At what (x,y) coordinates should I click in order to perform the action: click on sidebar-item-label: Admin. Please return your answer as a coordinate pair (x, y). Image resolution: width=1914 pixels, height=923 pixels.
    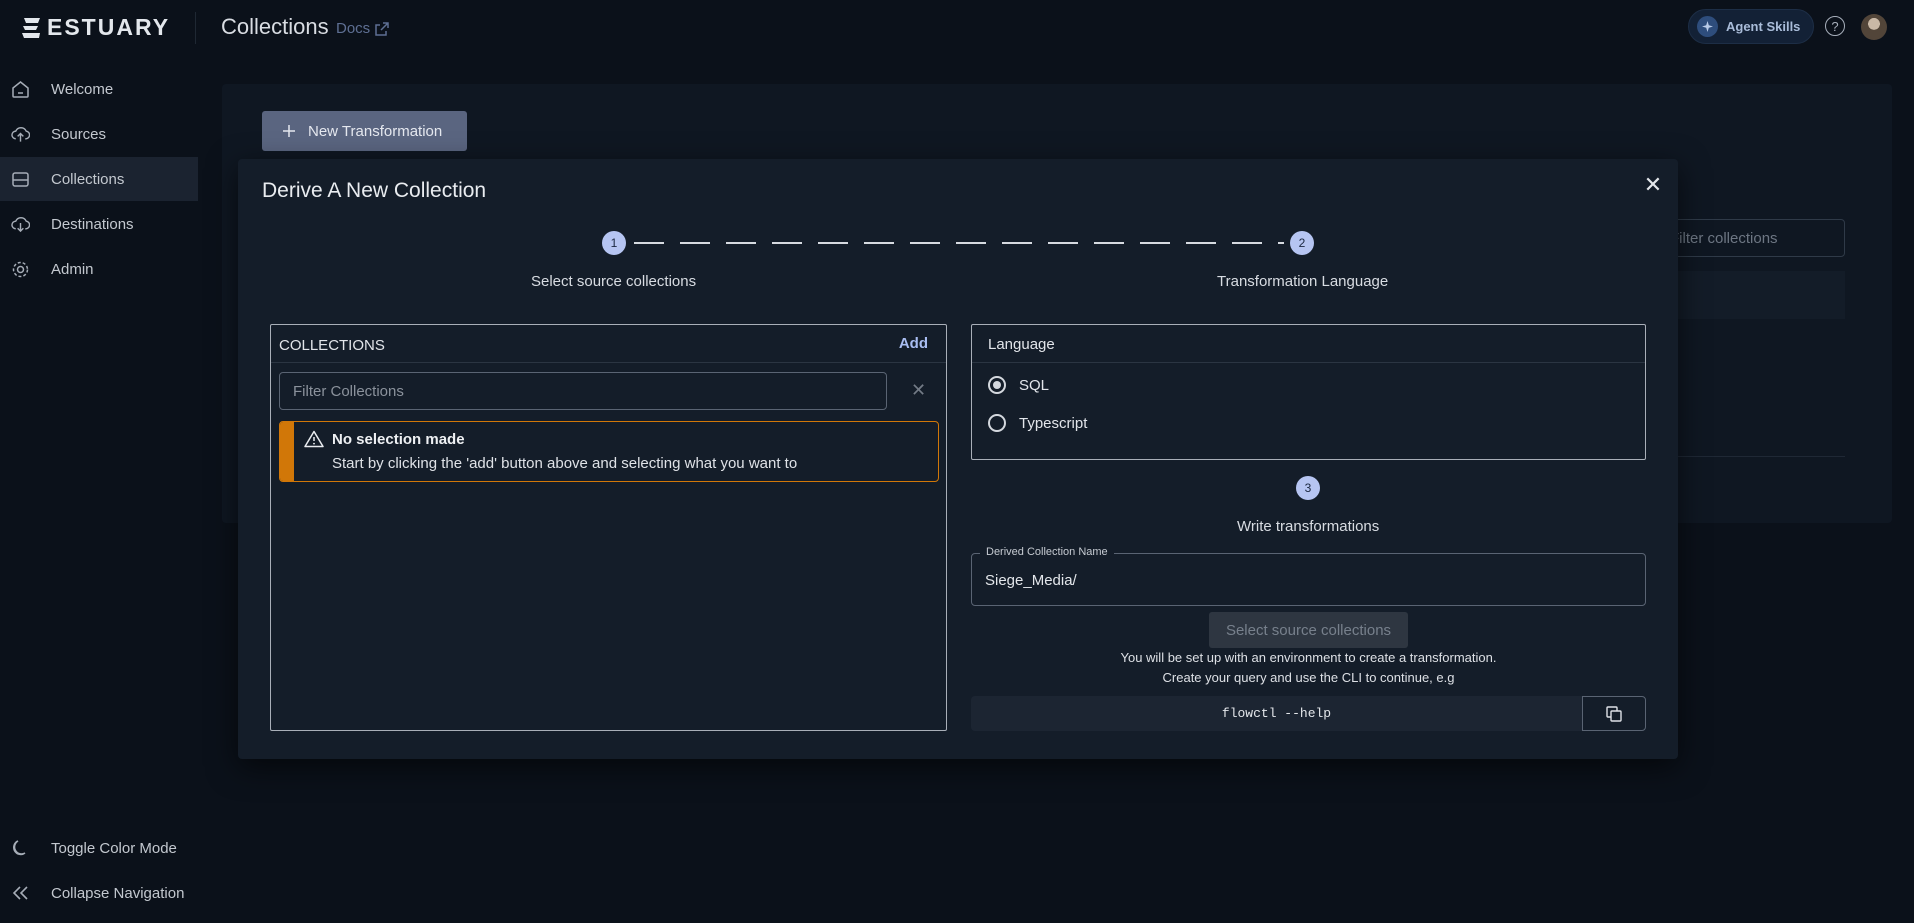
    Looking at the image, I should click on (72, 269).